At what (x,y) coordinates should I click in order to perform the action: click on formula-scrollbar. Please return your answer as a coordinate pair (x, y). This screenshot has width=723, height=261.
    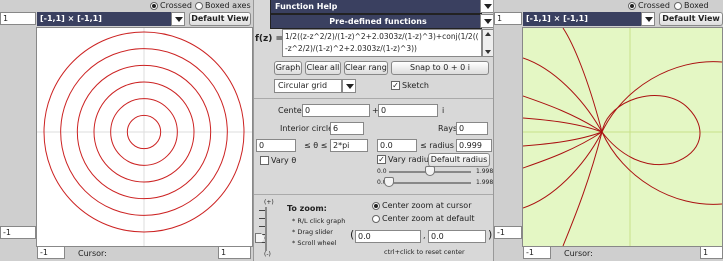
    Looking at the image, I should click on (487, 43).